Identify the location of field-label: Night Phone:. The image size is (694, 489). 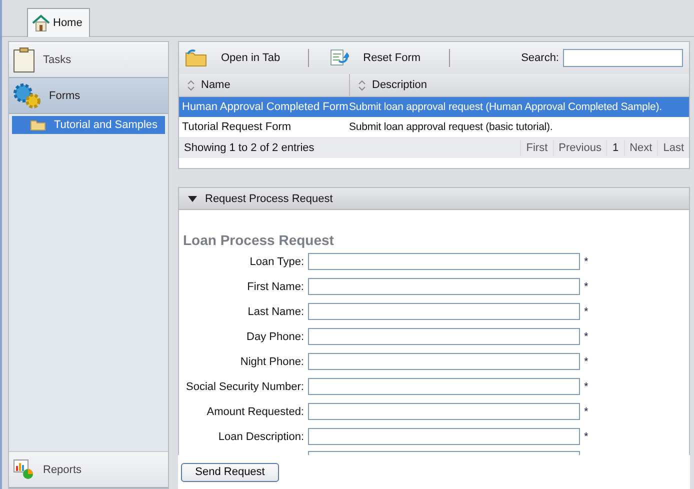
(272, 362).